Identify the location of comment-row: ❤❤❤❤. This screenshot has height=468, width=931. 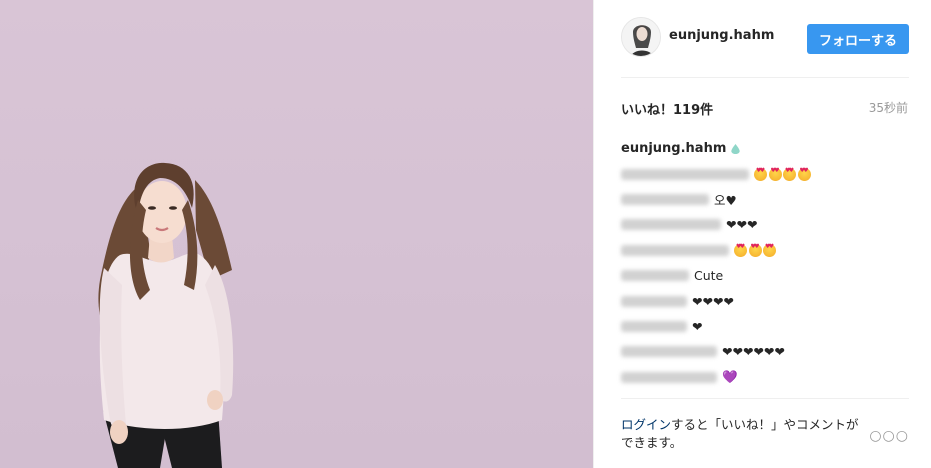
(766, 300).